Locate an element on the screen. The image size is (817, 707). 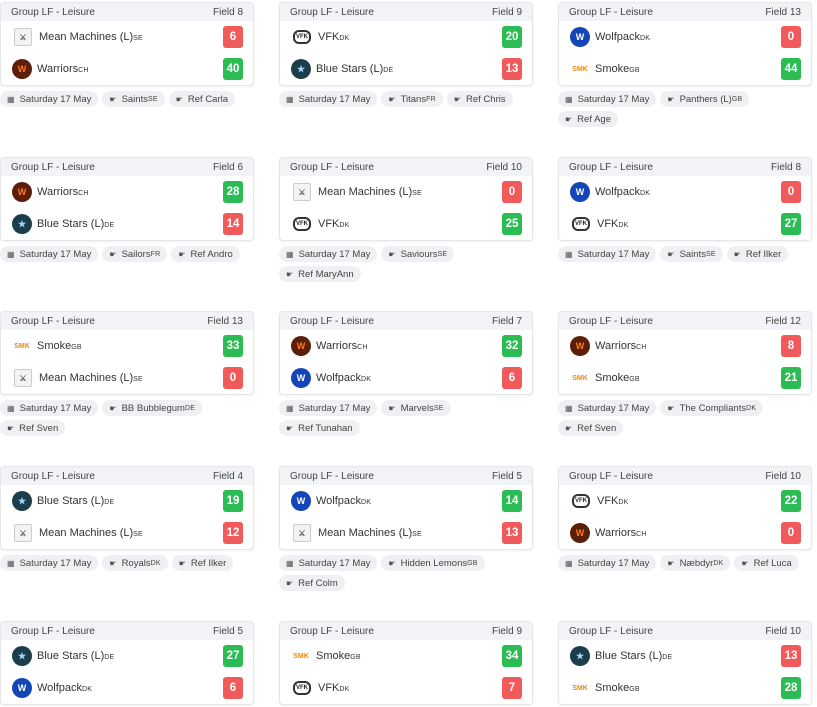
officiating-team-chip: ☛ The Compliants DK is located at coordinates (712, 408).